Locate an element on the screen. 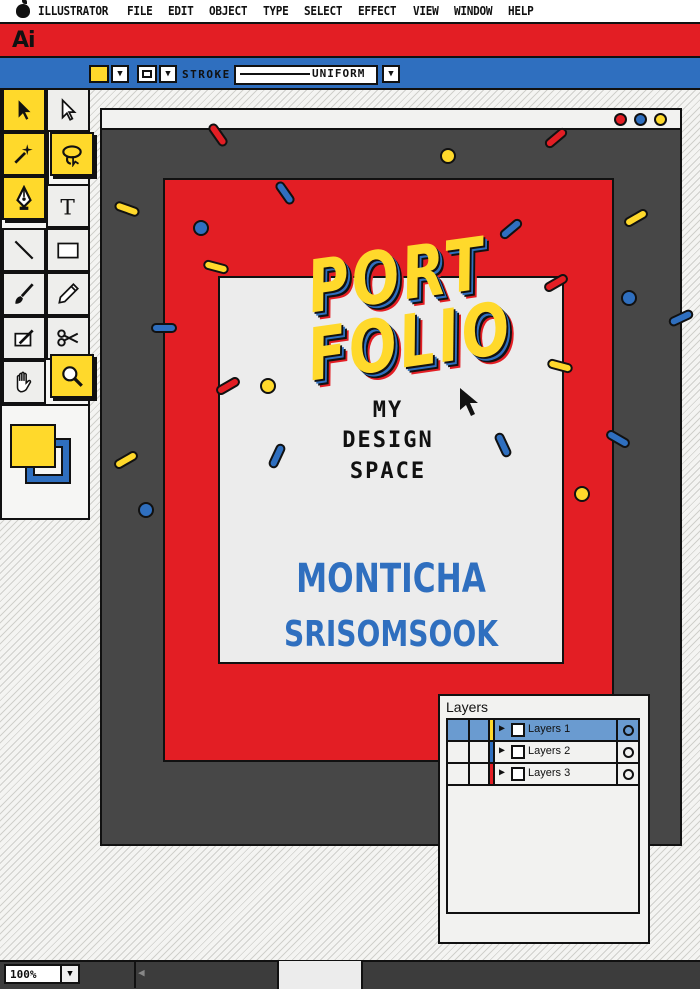  menu-type: TYPE is located at coordinates (276, 11).